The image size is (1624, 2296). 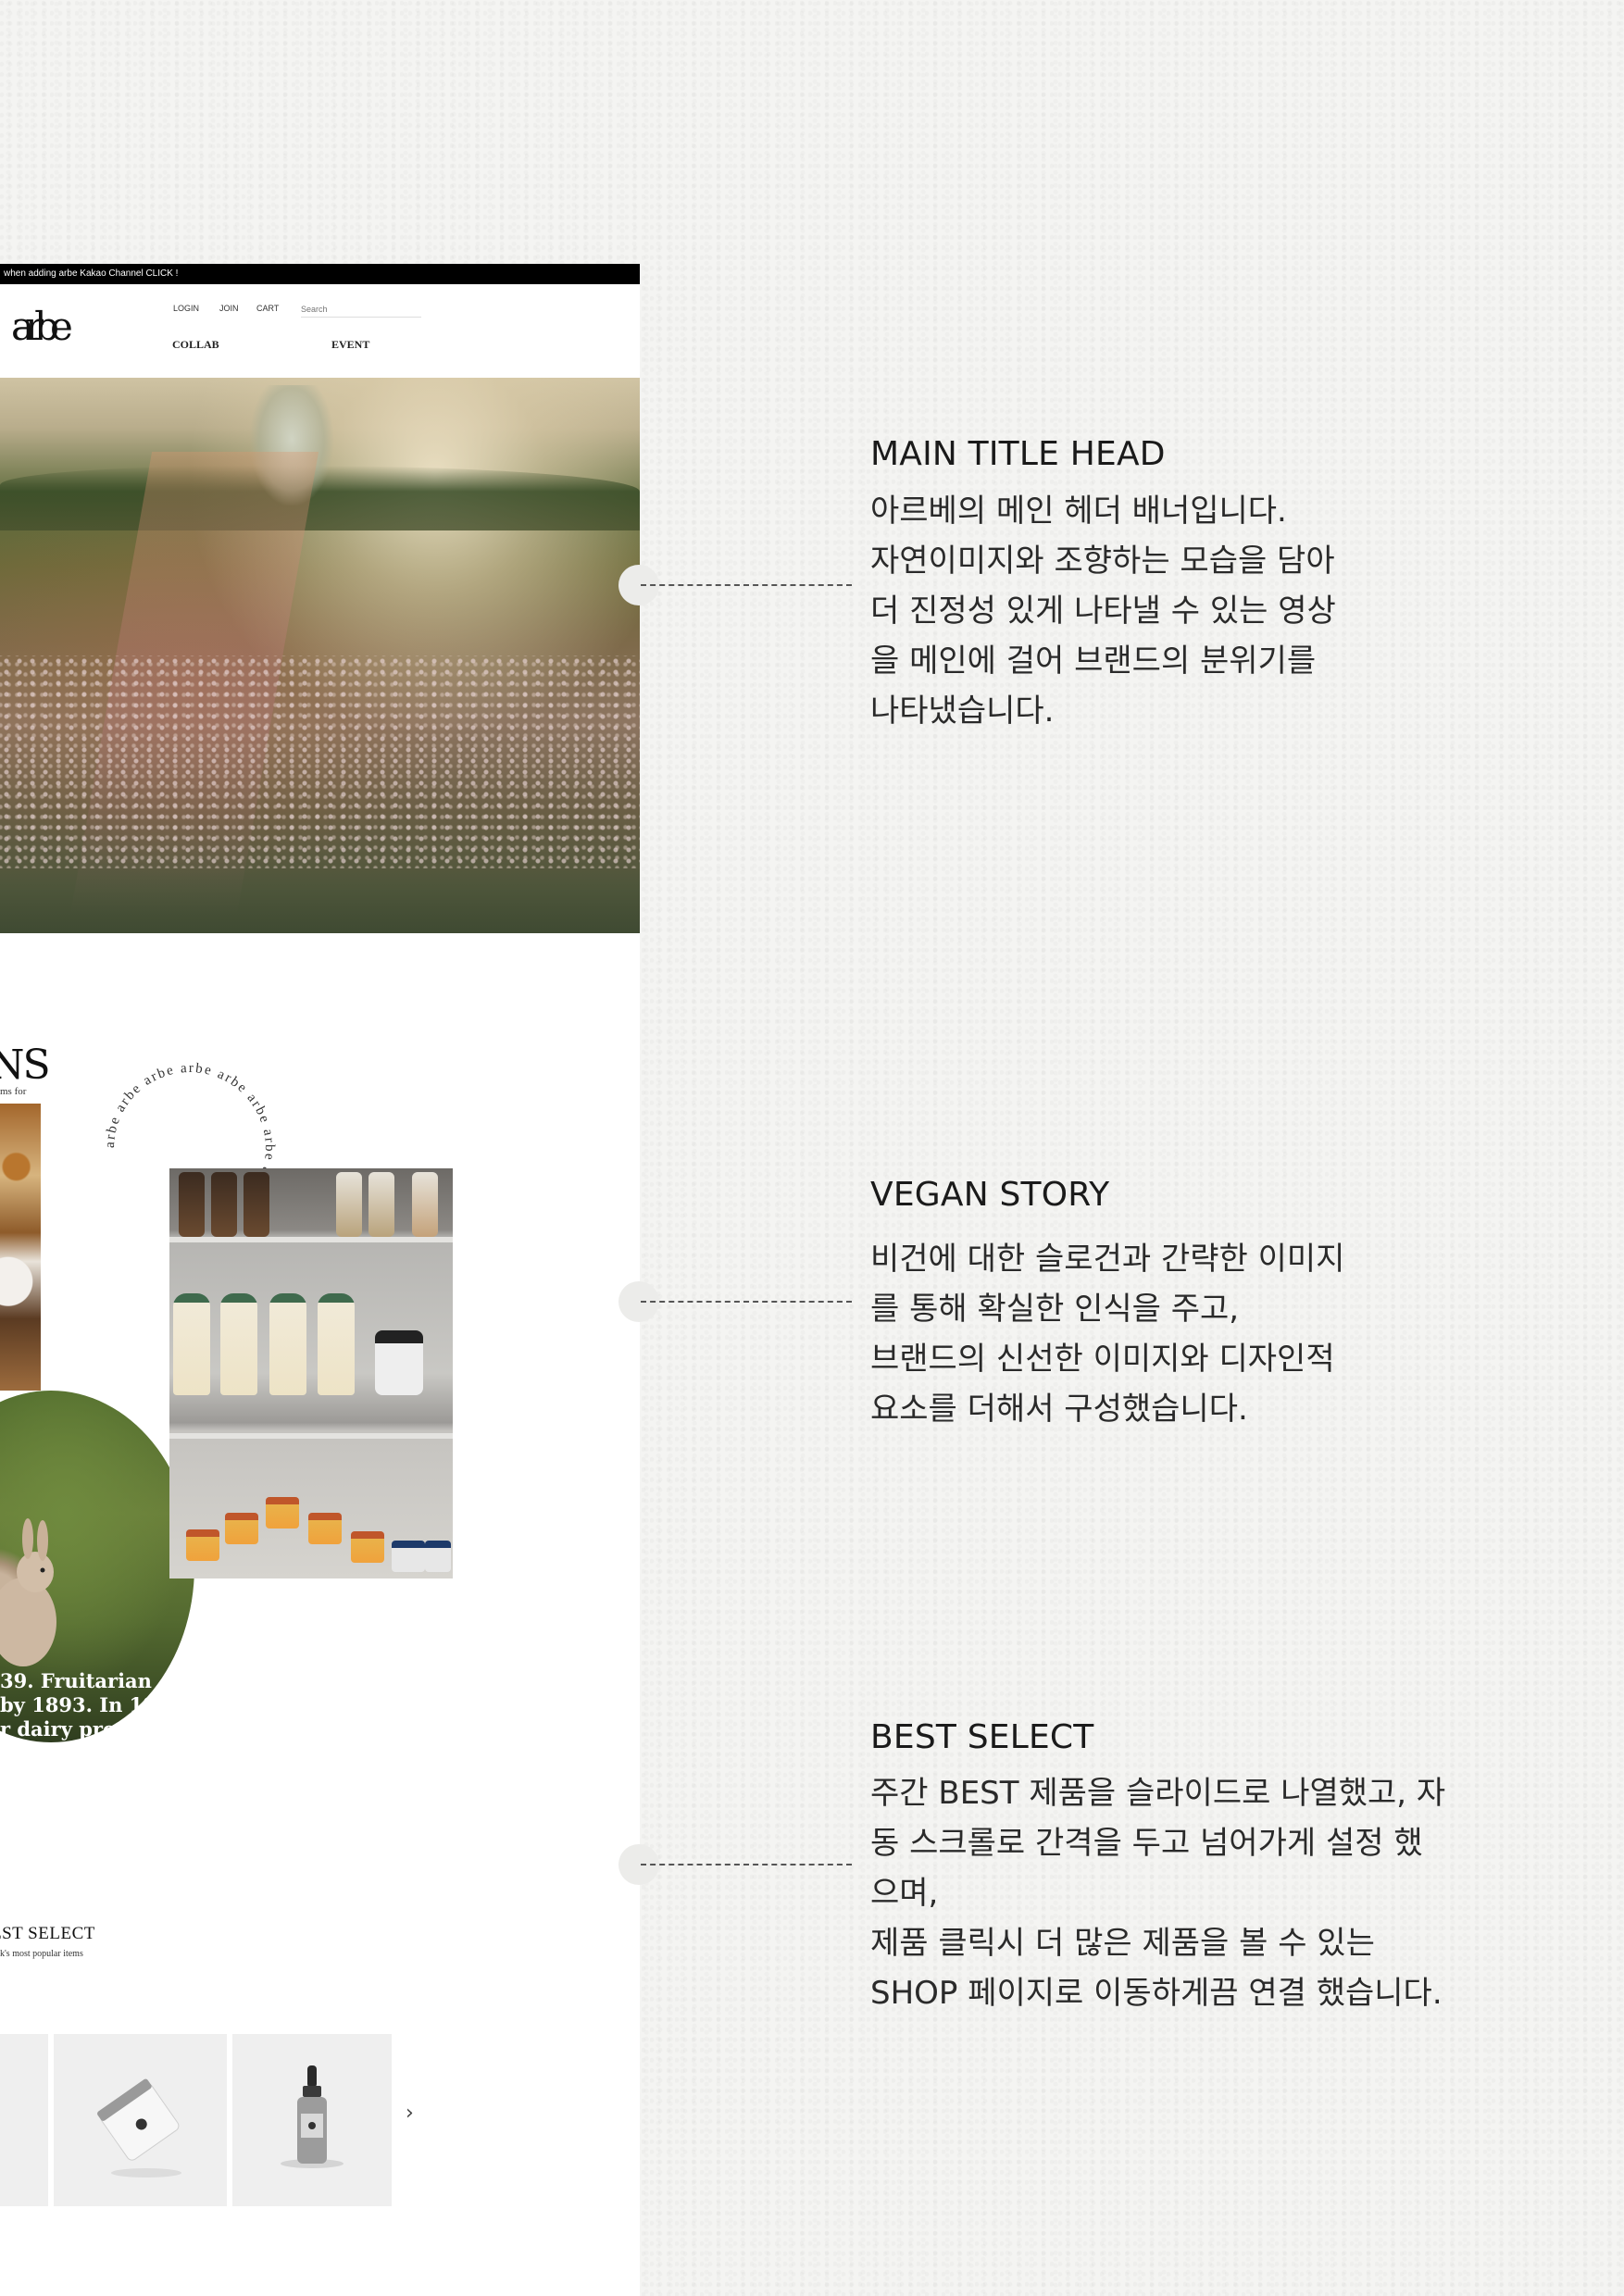 What do you see at coordinates (320, 761) in the screenshot?
I see `hero-flower-field` at bounding box center [320, 761].